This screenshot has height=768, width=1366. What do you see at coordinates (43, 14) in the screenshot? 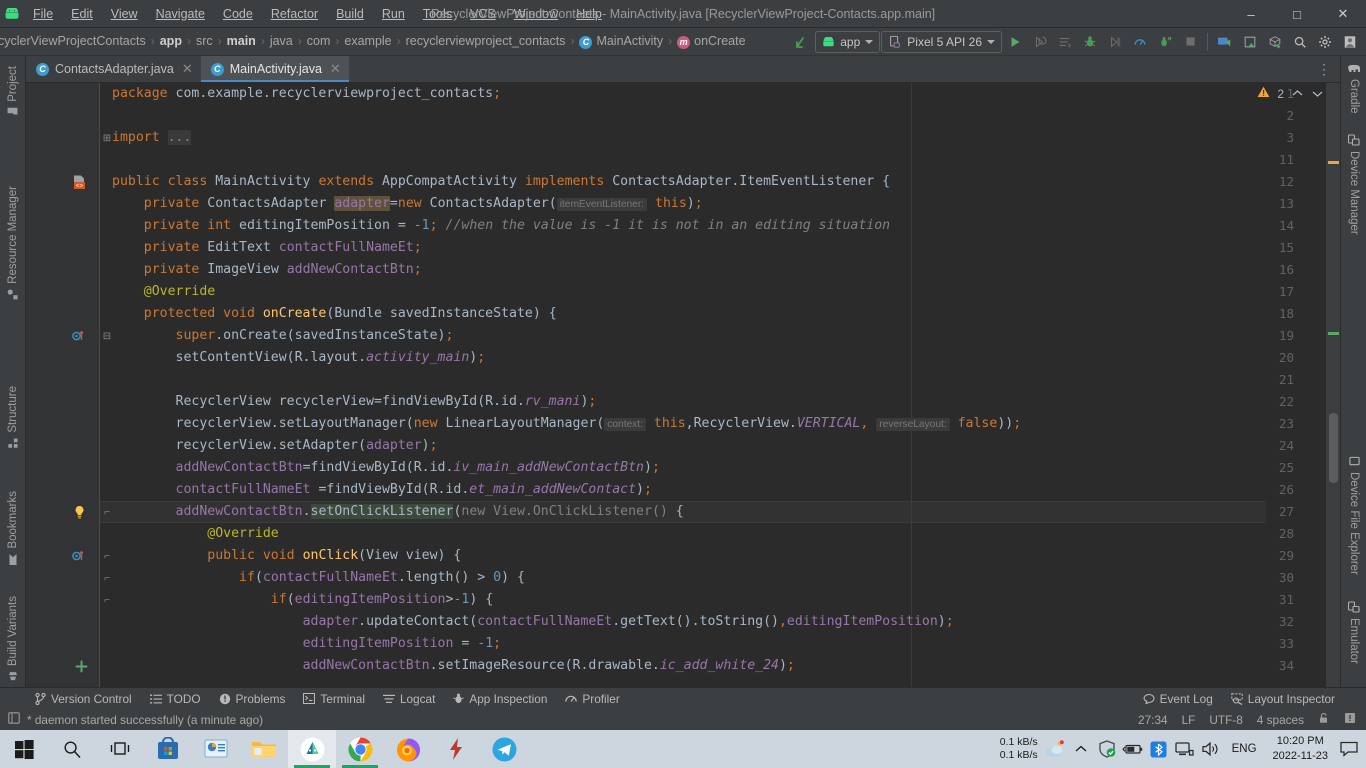
I see `menu-file: File` at bounding box center [43, 14].